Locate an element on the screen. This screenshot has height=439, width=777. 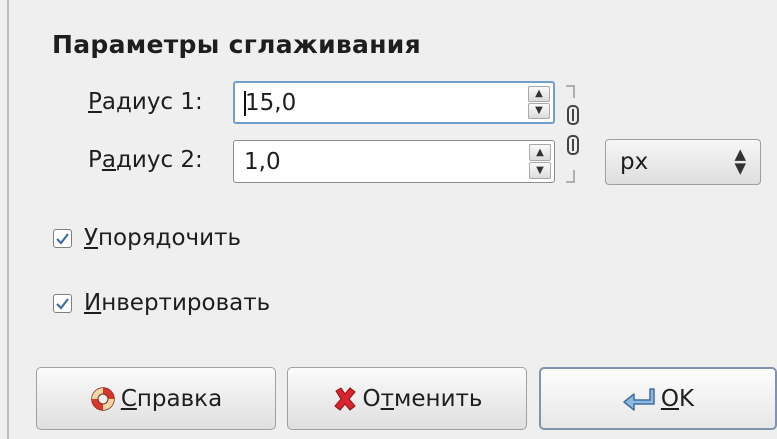
radius1-input is located at coordinates (381, 102).